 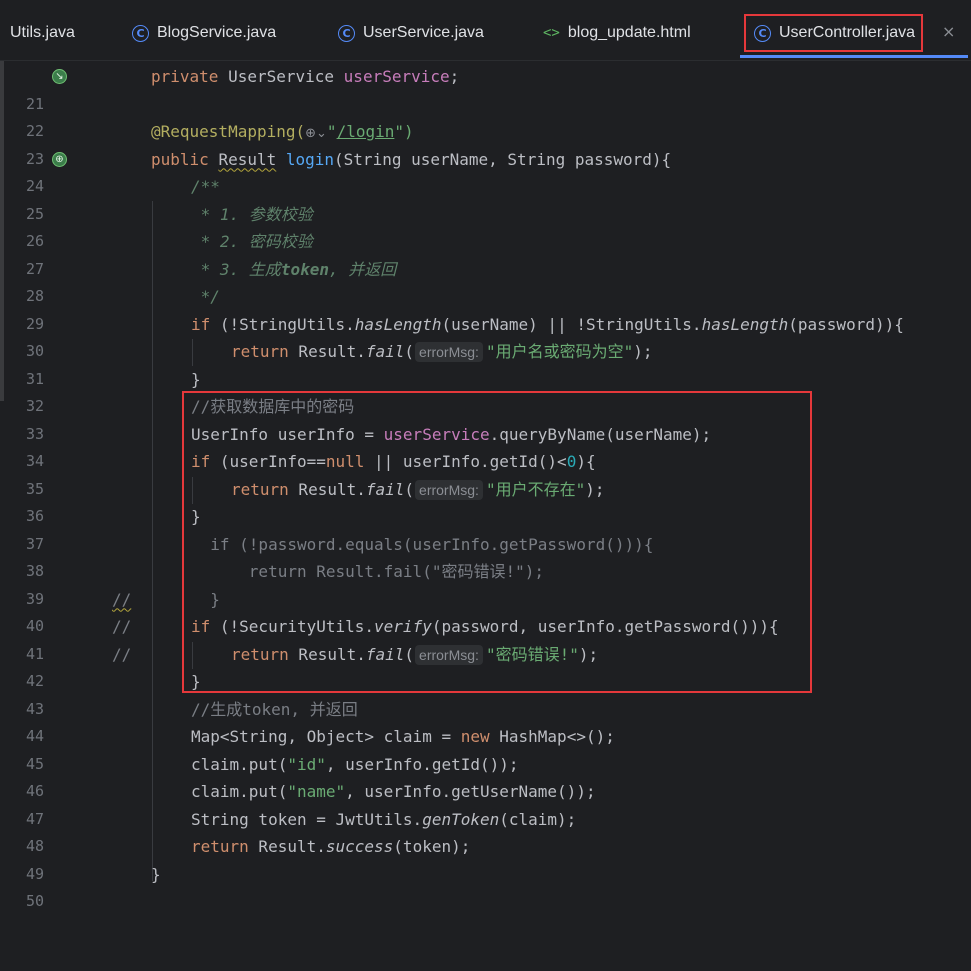 I want to click on code-line: 21 ↘ private UserService userService;, so click(x=485, y=88).